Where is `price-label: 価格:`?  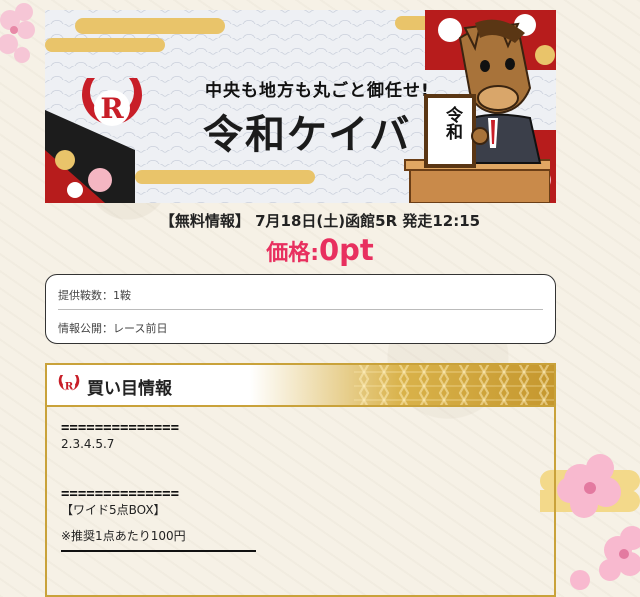 price-label: 価格: is located at coordinates (292, 253).